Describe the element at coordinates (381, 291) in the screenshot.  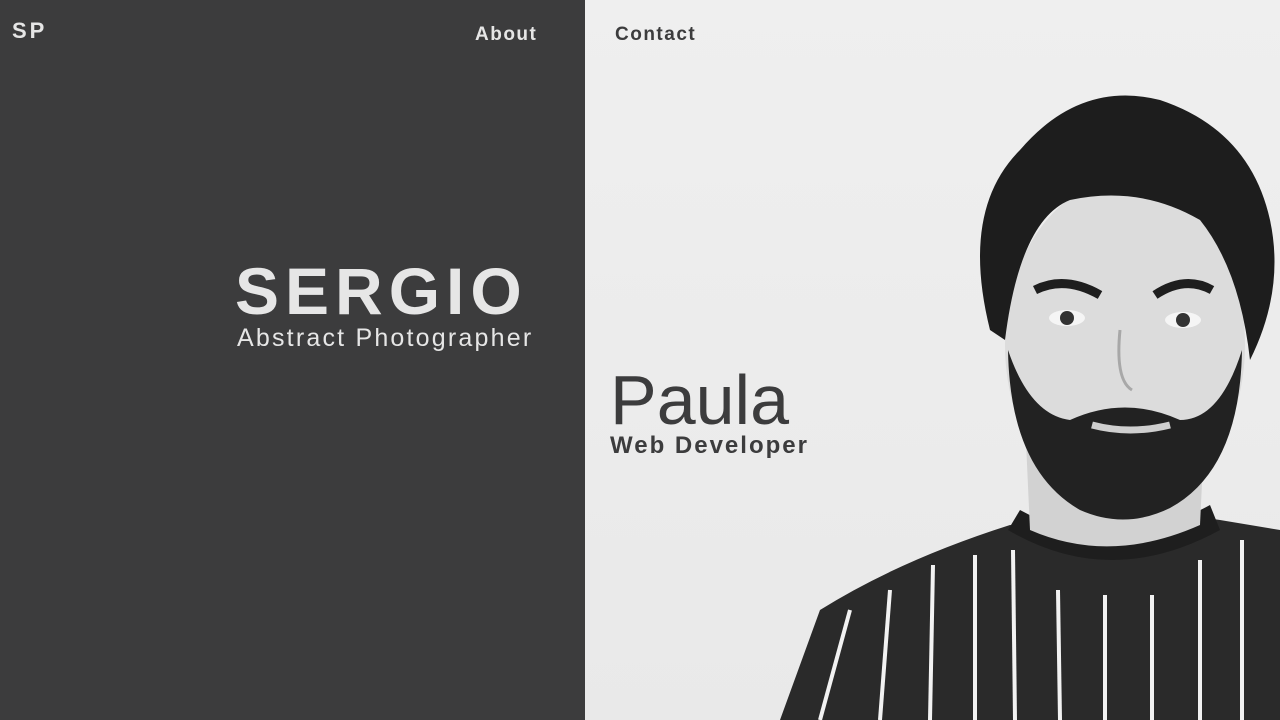
I see `sergio-name: SERGIO` at that location.